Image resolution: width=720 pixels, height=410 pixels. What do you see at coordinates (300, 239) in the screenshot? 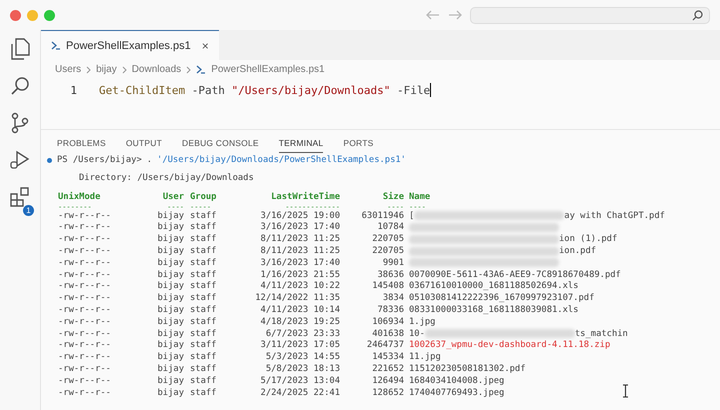
I see `time-cell-text: 8/11/2023 11:25` at bounding box center [300, 239].